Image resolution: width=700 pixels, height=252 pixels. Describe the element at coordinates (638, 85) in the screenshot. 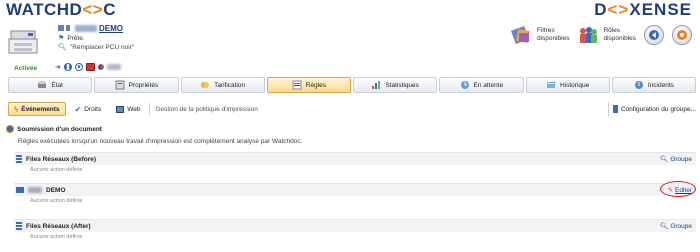

I see `incidents-icon` at that location.